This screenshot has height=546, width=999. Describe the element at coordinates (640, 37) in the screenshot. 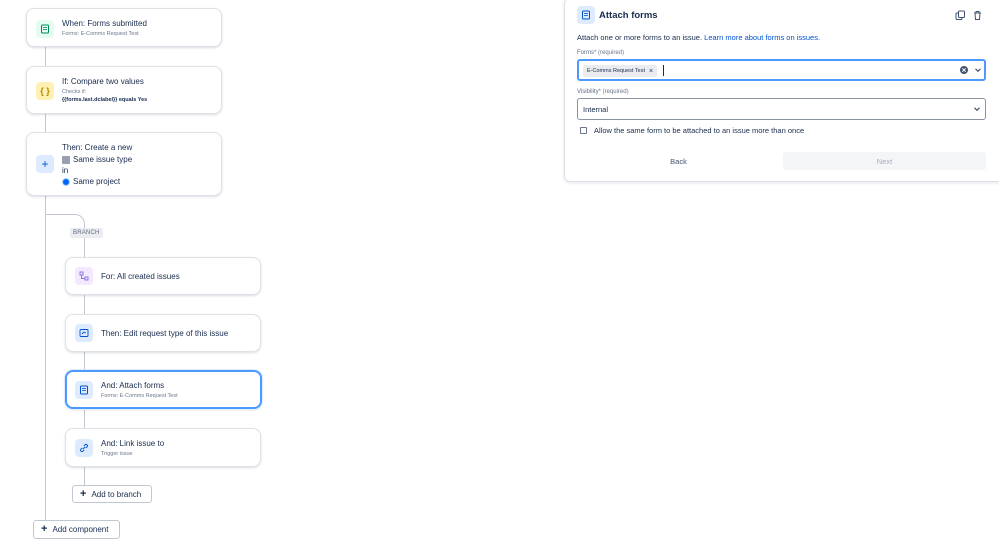

I see `description-text: Attach one or more forms to an issue.` at that location.